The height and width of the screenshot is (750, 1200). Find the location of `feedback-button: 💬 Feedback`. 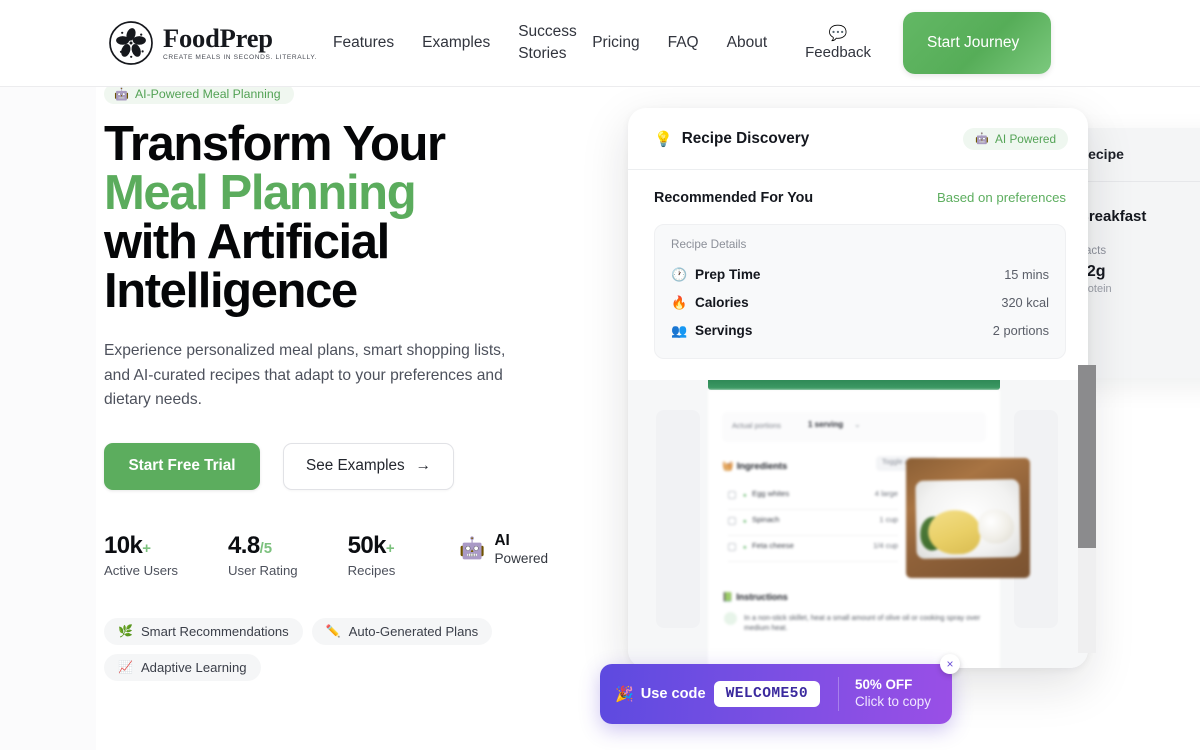

feedback-button: 💬 Feedback is located at coordinates (838, 43).